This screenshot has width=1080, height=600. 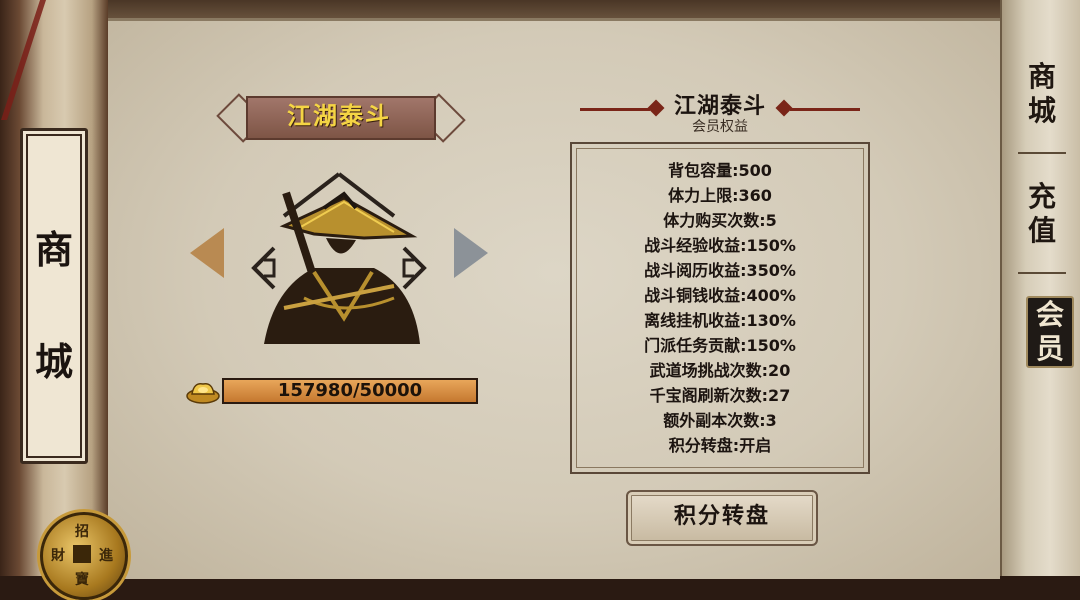 I want to click on coin-hole, so click(x=82, y=554).